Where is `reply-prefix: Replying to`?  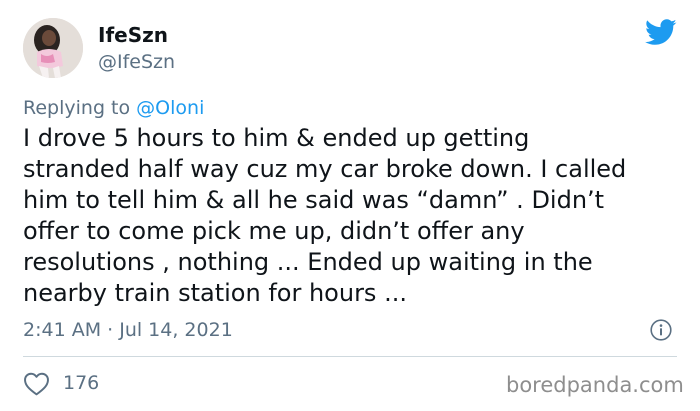
reply-prefix: Replying to is located at coordinates (77, 108).